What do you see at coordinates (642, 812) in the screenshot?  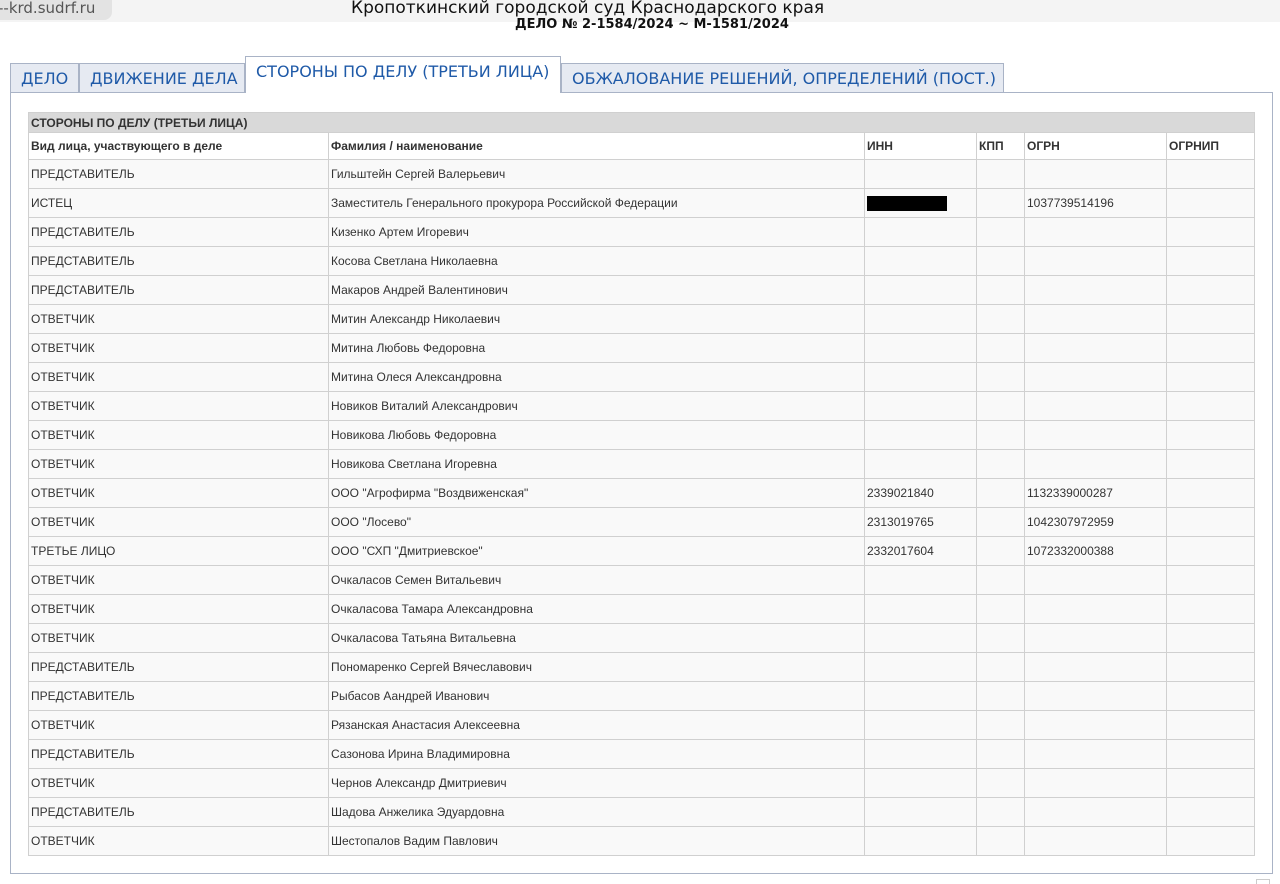 I see `table-row: ПРЕДСТАВИТЕЛЬ Шадова Анжелика Эдуардовна` at bounding box center [642, 812].